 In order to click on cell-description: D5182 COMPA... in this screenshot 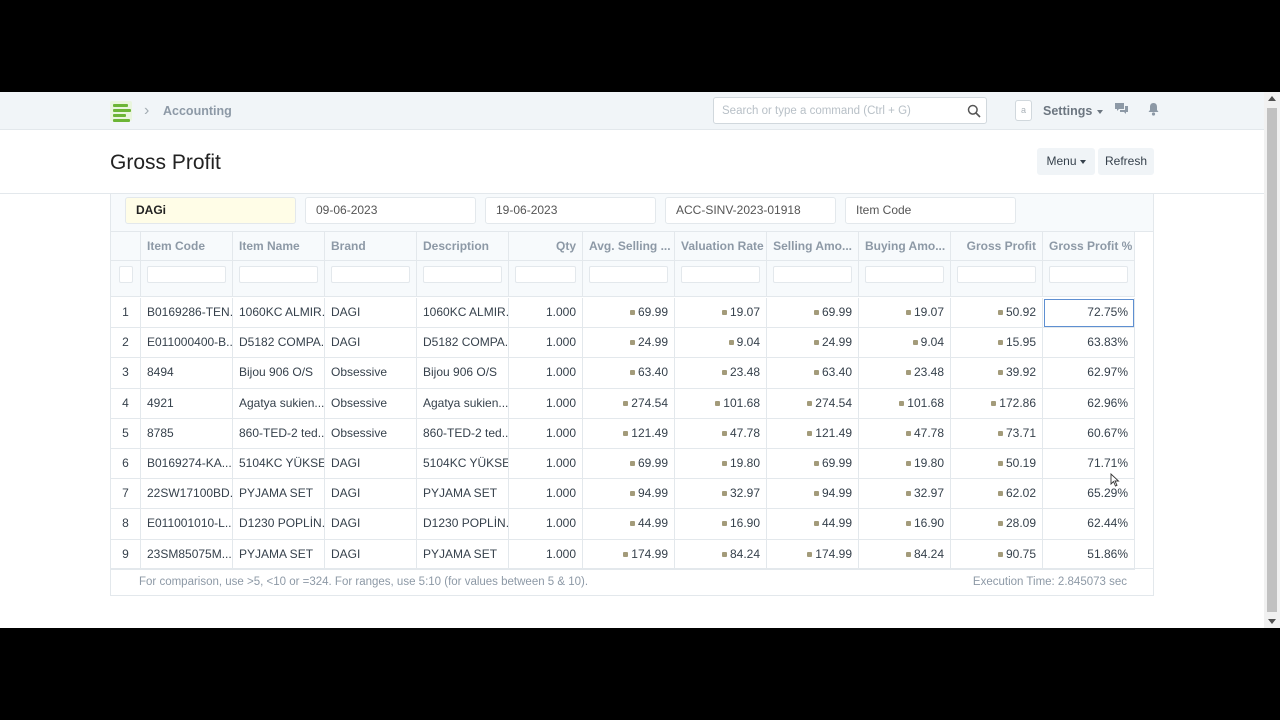, I will do `click(463, 343)`.